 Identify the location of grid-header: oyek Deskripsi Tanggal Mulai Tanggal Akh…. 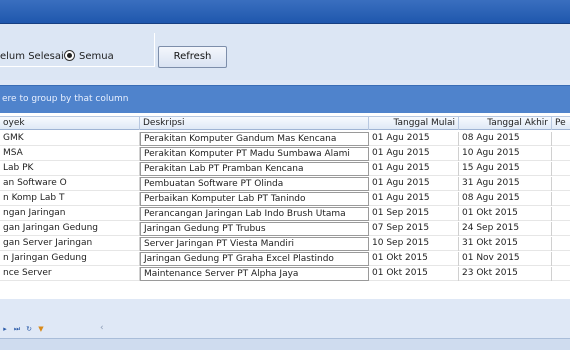
(285, 123).